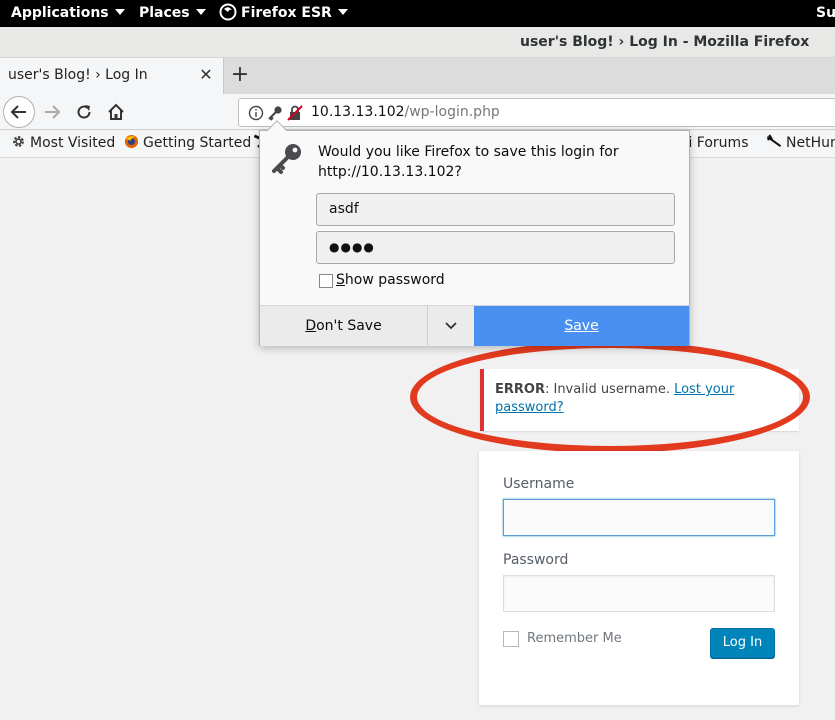 The width and height of the screenshot is (835, 720). I want to click on places-label: Places, so click(164, 13).